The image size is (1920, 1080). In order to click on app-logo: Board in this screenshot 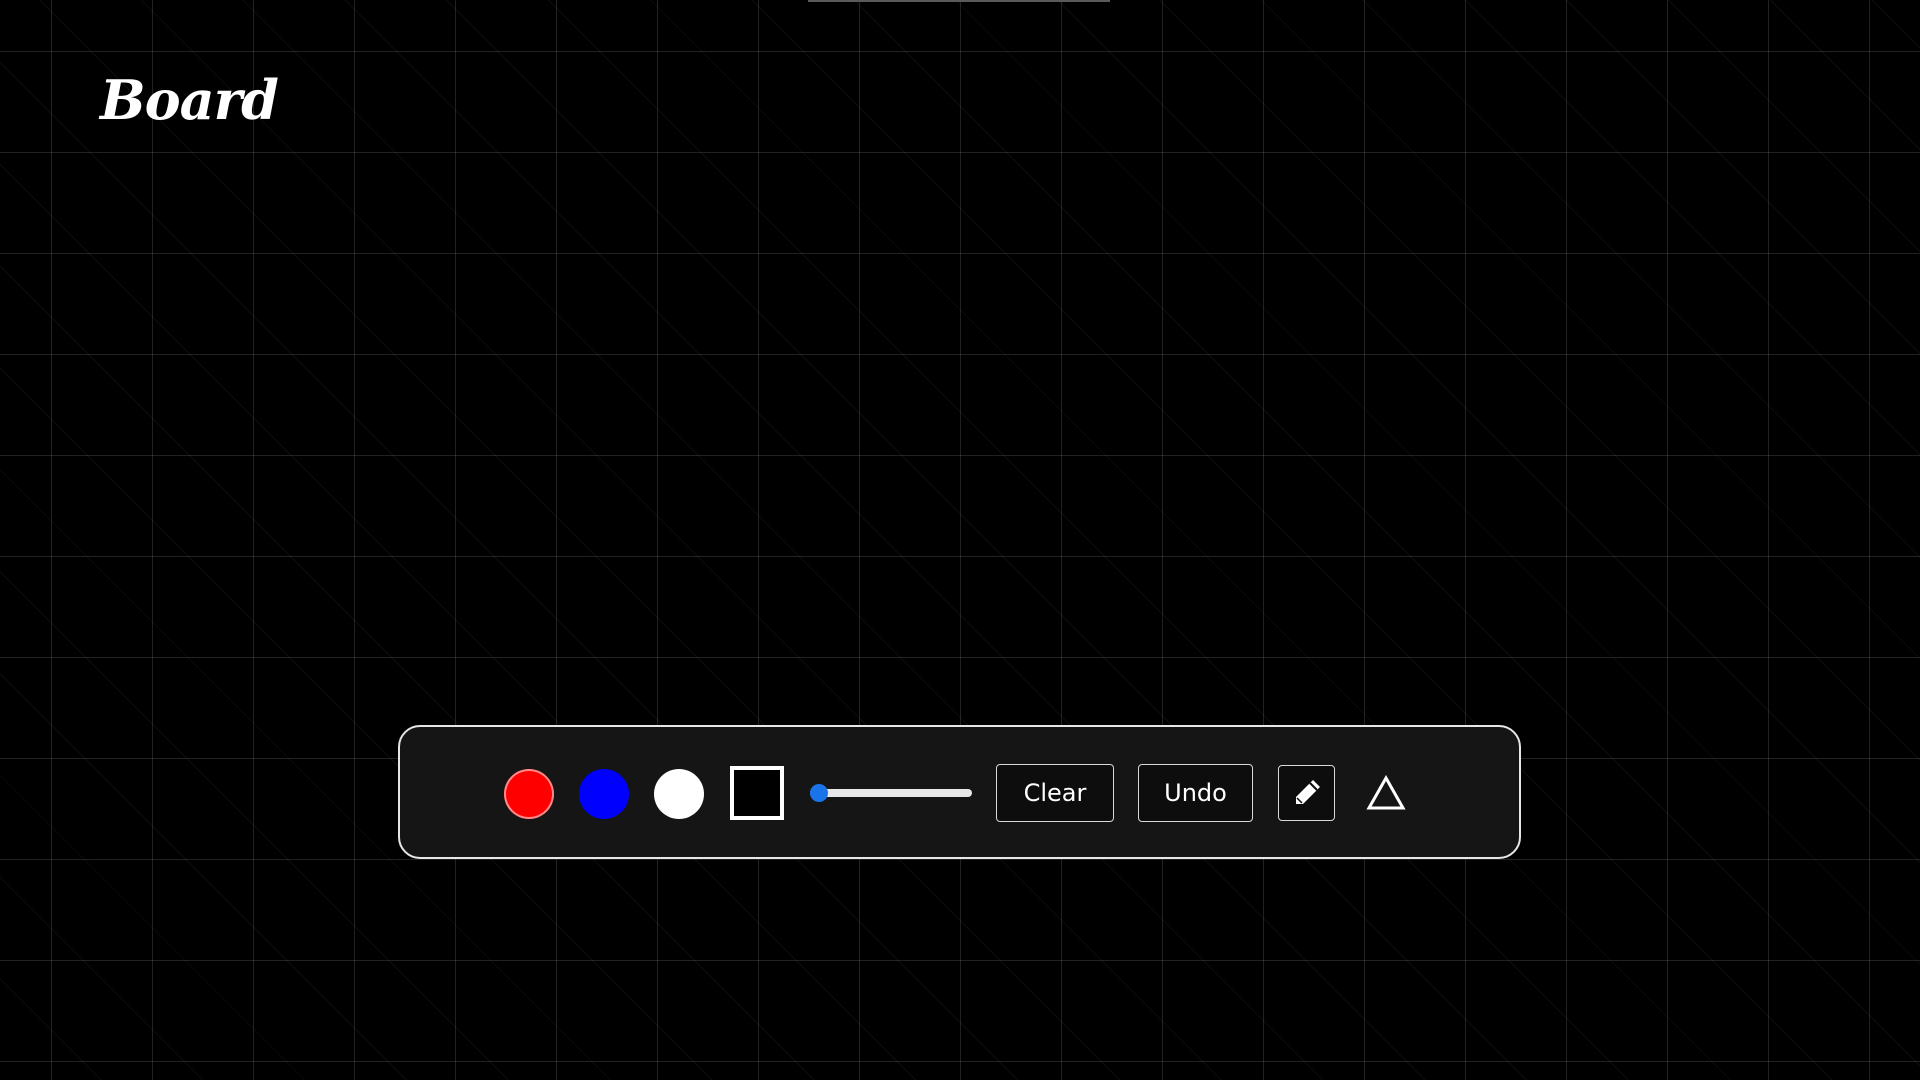, I will do `click(189, 100)`.